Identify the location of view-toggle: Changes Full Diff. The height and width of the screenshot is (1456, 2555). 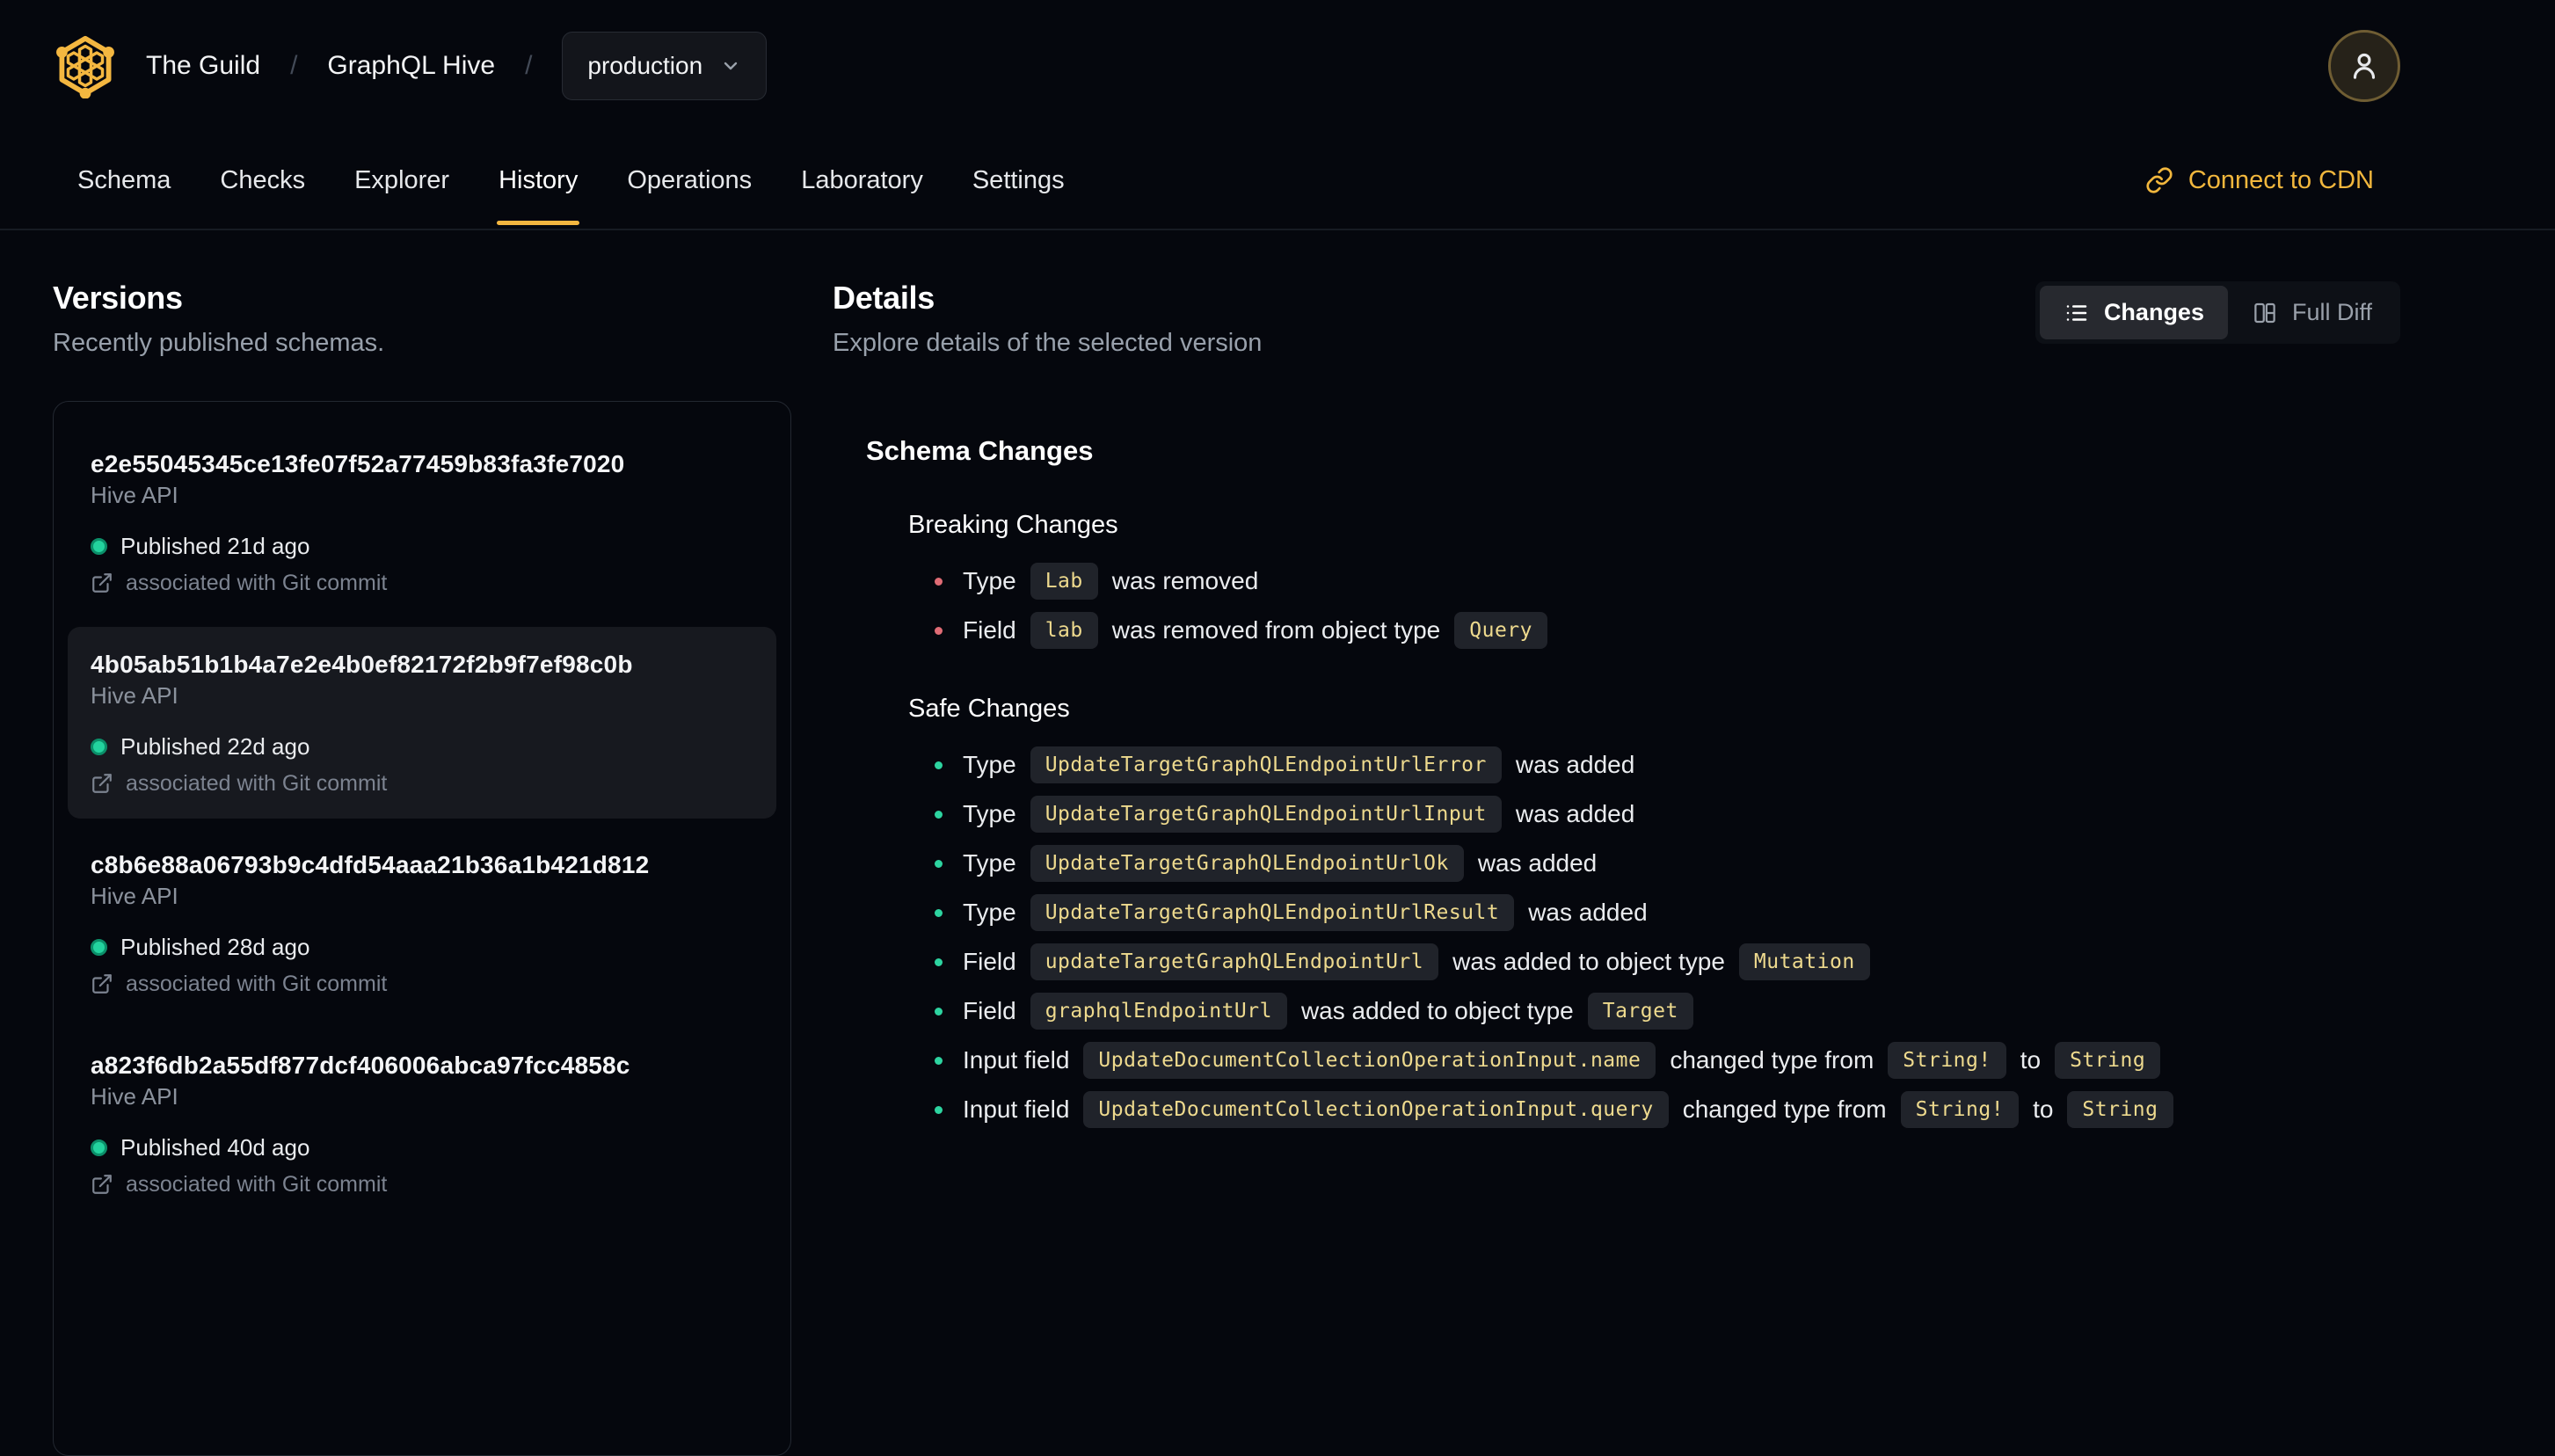
(2217, 312).